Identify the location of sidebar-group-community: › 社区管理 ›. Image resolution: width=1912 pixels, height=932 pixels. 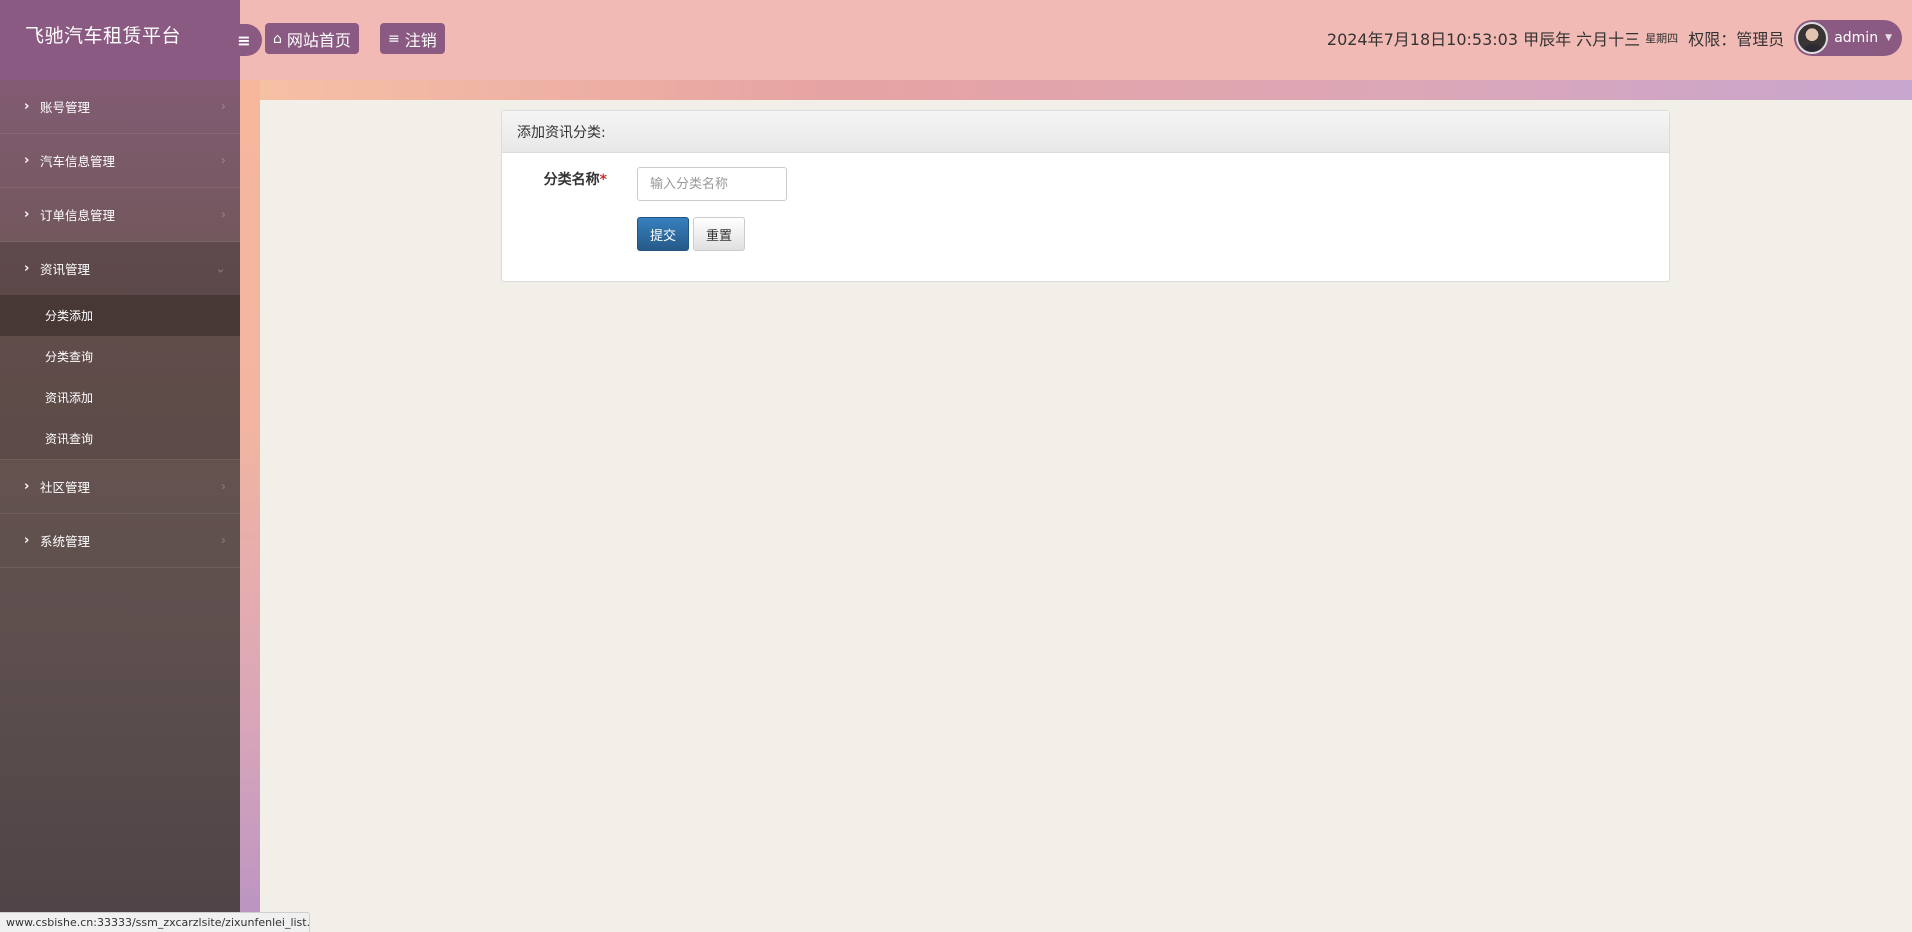
(120, 487).